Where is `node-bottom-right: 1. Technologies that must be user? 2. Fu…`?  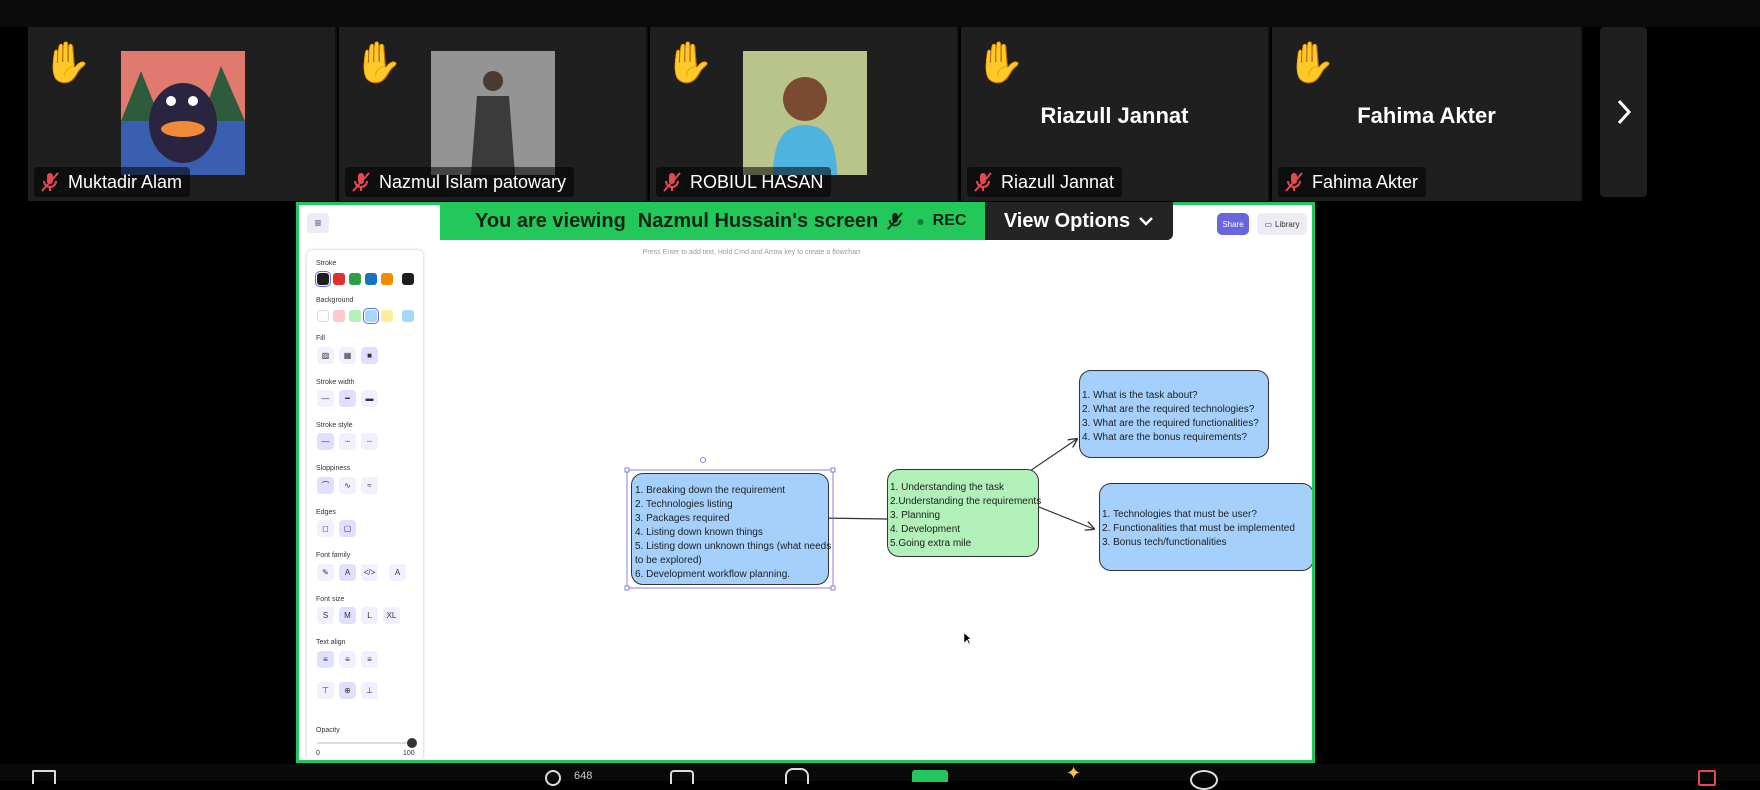 node-bottom-right: 1. Technologies that must be user? 2. Fu… is located at coordinates (1205, 527).